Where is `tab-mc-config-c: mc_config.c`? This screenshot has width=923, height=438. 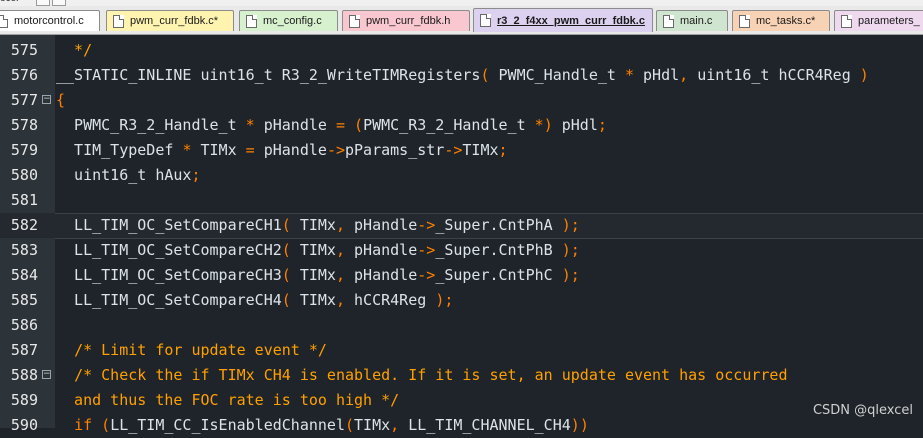 tab-mc-config-c: mc_config.c is located at coordinates (288, 20).